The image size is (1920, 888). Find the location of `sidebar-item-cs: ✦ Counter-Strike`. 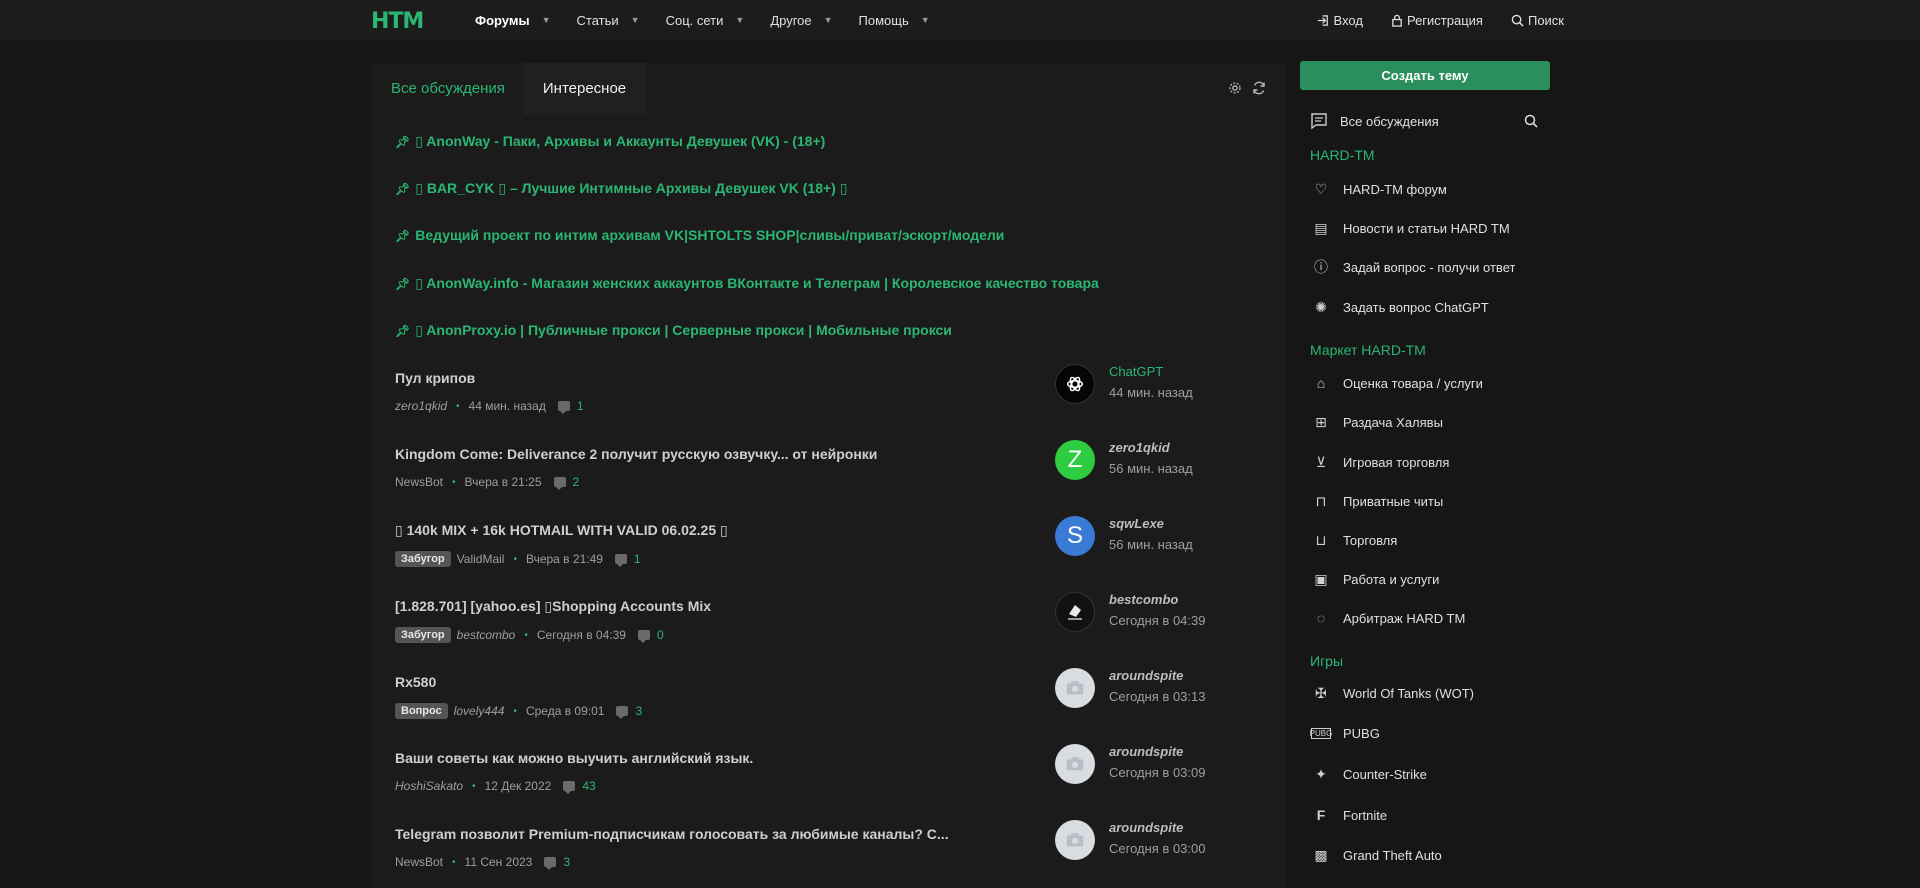

sidebar-item-cs: ✦ Counter-Strike is located at coordinates (1425, 774).